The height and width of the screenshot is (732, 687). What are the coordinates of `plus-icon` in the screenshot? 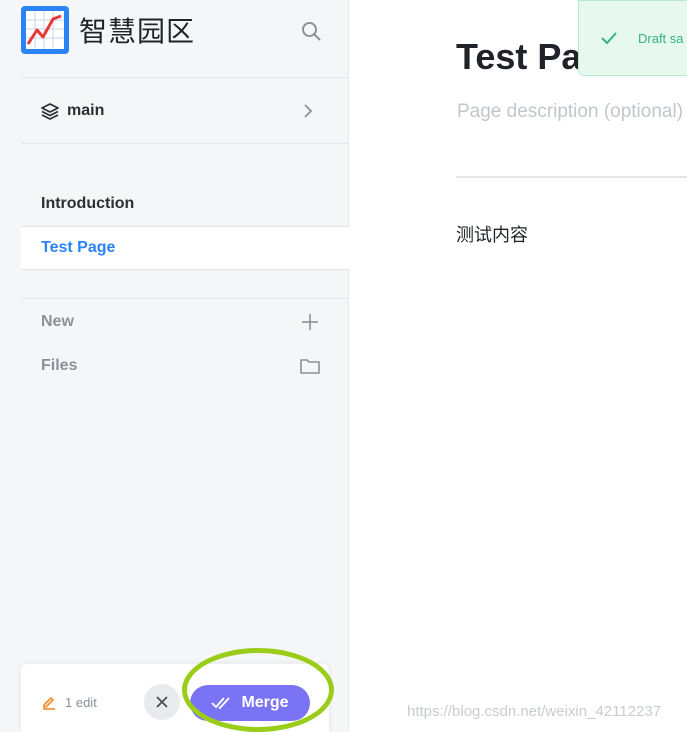 It's located at (310, 322).